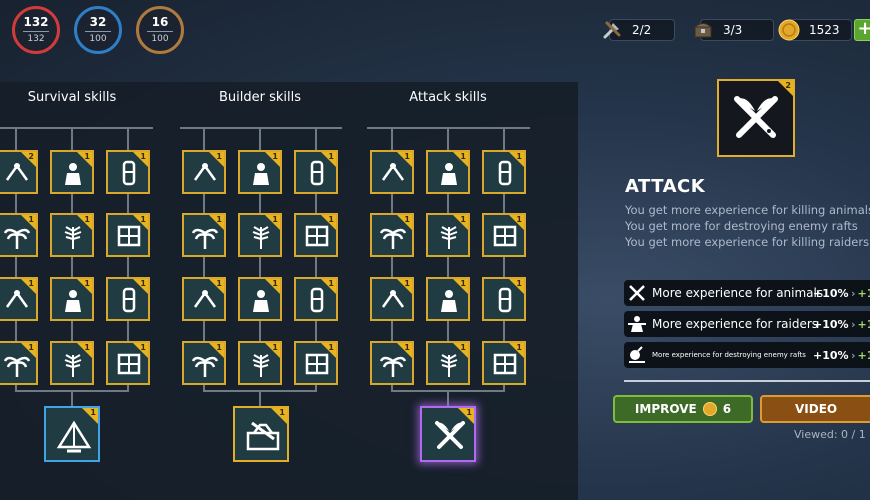 The image size is (870, 500). What do you see at coordinates (612, 30) in the screenshot?
I see `tools-icon` at bounding box center [612, 30].